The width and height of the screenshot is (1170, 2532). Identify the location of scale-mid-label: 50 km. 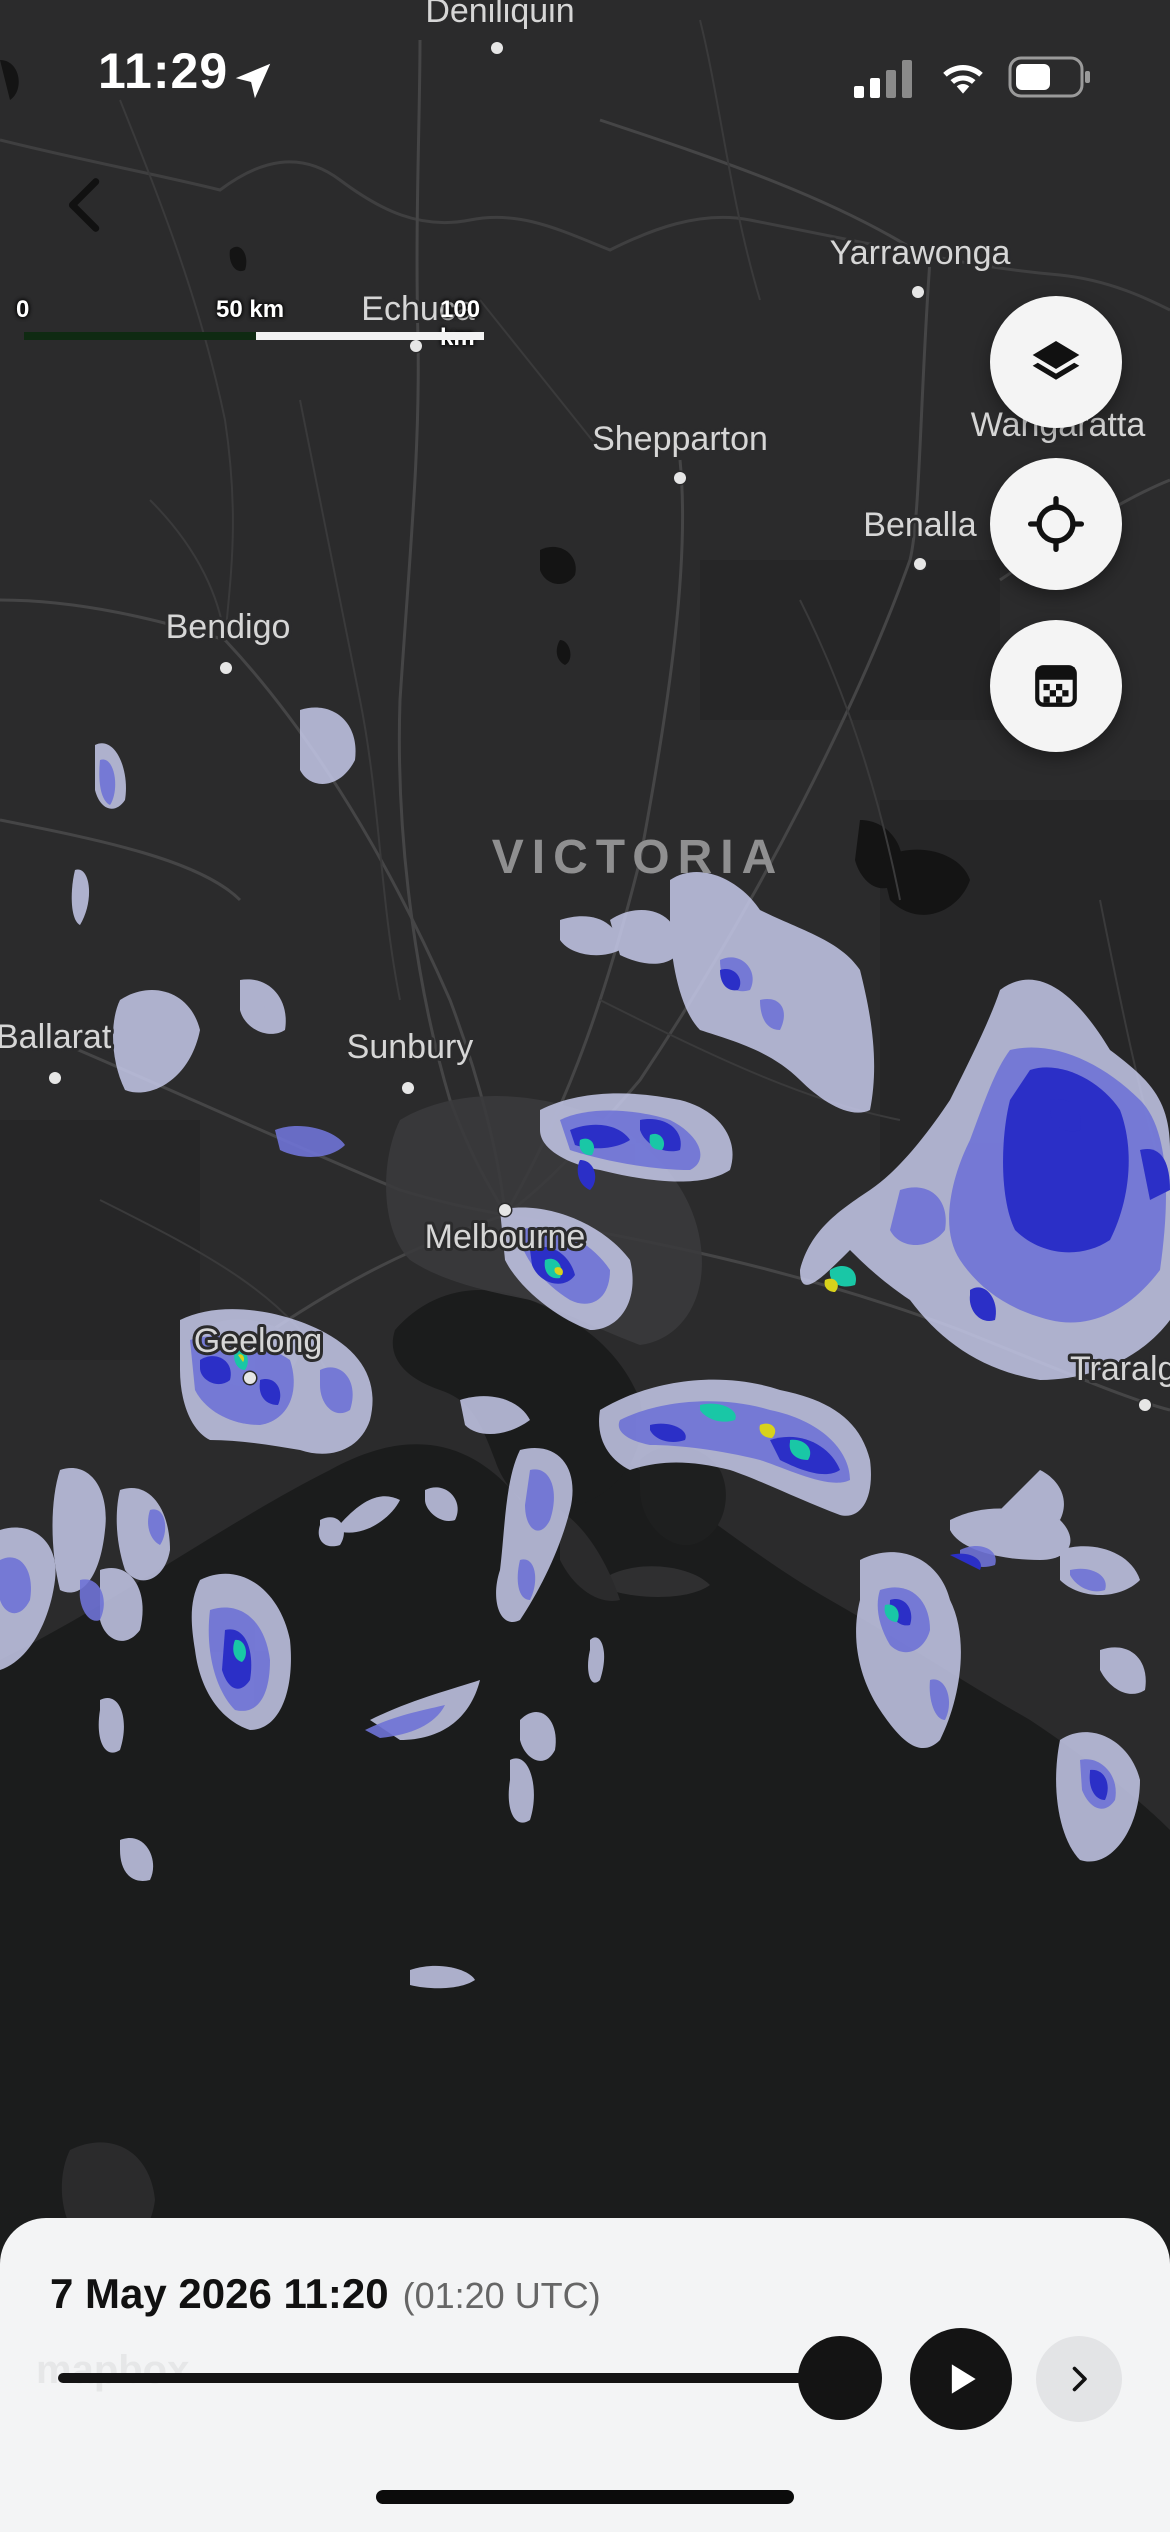
(250, 309).